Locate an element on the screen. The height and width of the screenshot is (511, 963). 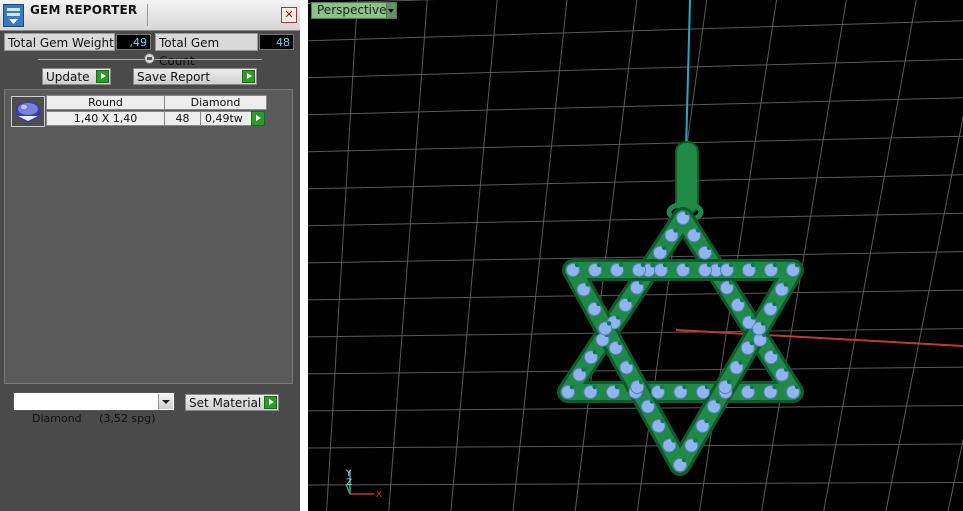
set-material-button: Set Material is located at coordinates (232, 402).